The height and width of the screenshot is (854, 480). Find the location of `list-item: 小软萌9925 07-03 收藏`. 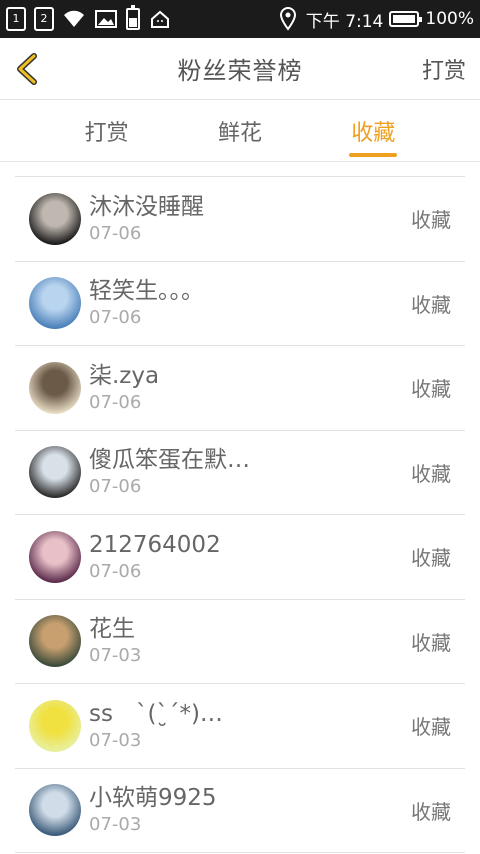

list-item: 小软萌9925 07-03 收藏 is located at coordinates (240, 811).